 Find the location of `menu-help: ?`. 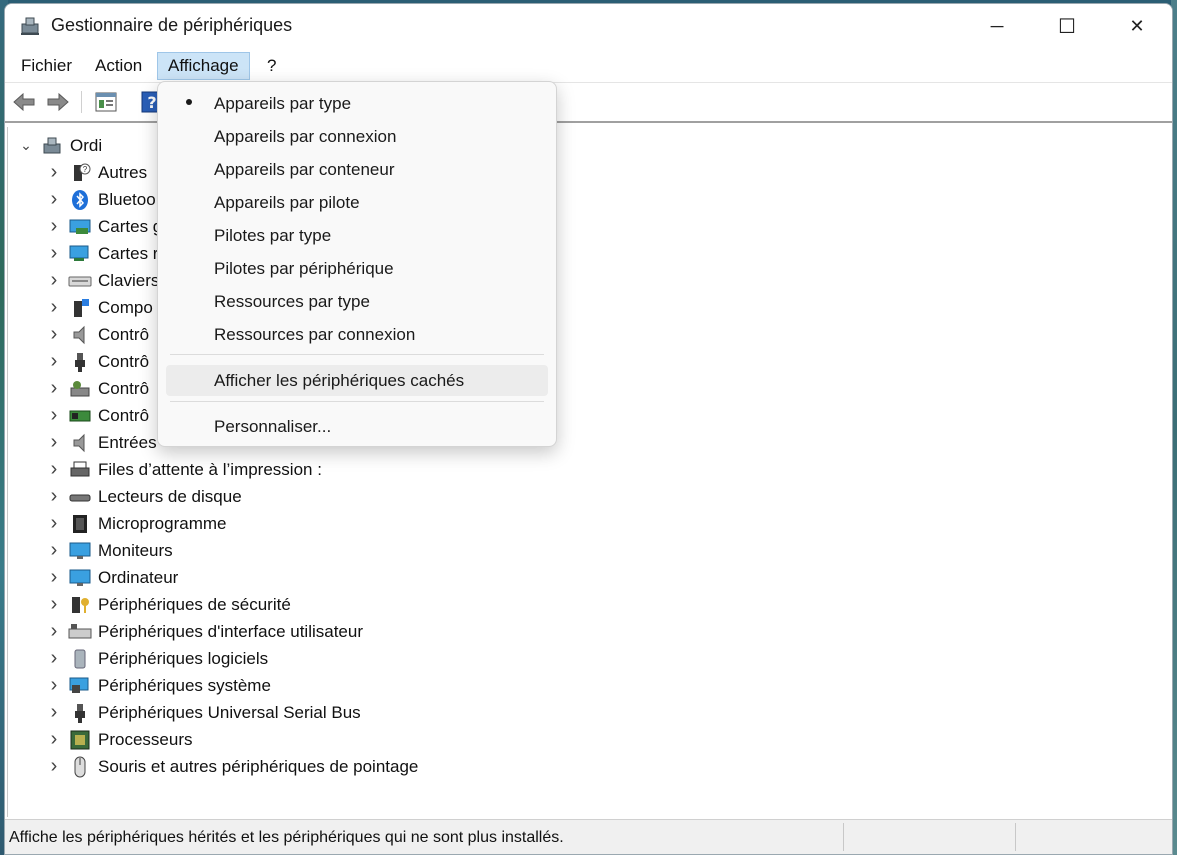

menu-help: ? is located at coordinates (271, 66).